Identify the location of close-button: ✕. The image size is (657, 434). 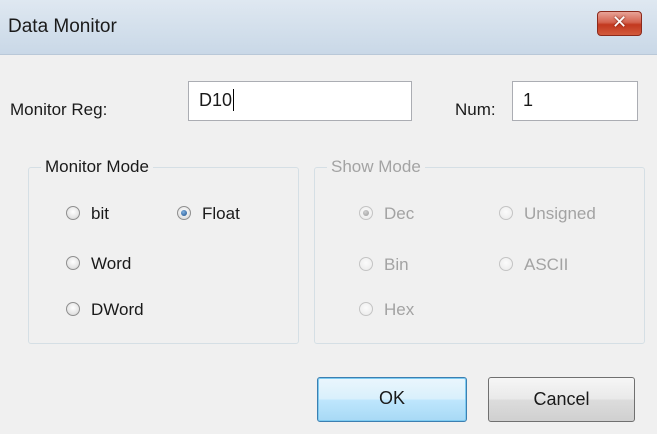
(619, 23).